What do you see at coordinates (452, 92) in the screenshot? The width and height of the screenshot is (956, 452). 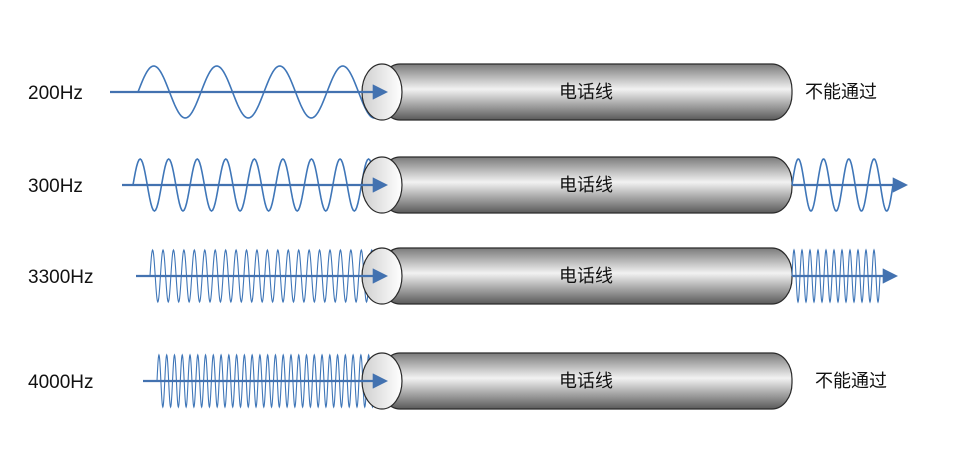 I see `row-200hz: 200Hz 电话线 不能通过` at bounding box center [452, 92].